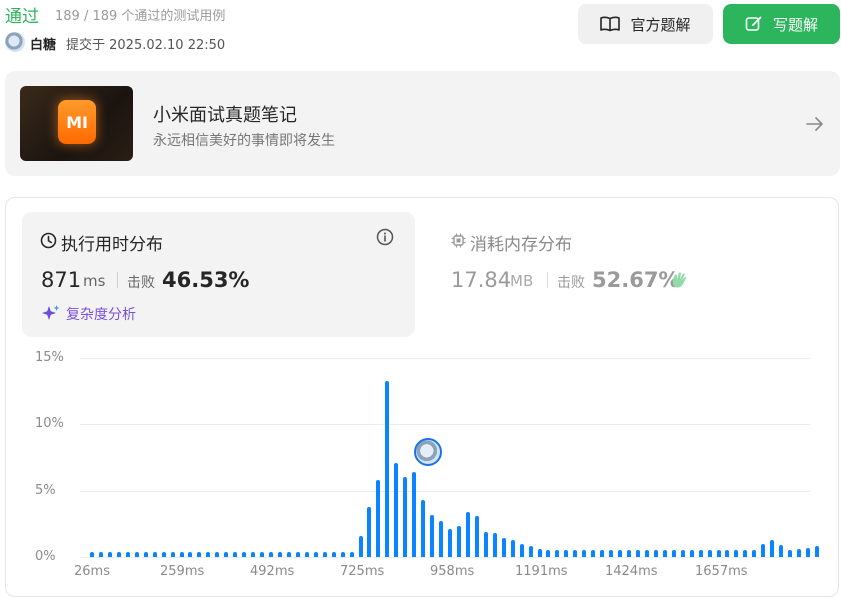 This screenshot has width=841, height=597. I want to click on y-tick-label: 15%, so click(49, 357).